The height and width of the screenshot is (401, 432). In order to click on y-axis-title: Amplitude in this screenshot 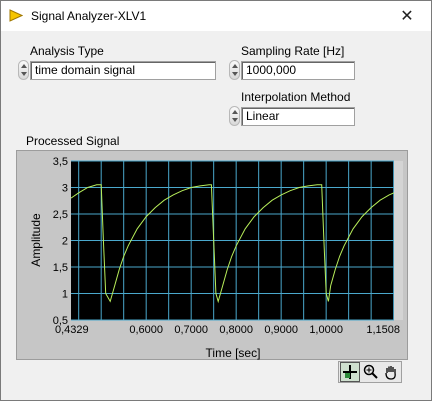, I will do `click(36, 240)`.